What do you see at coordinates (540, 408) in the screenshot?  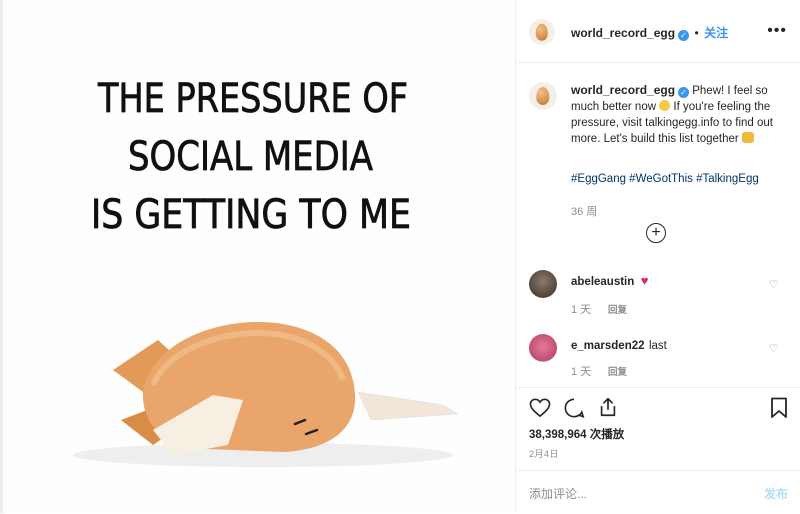 I see `like-heart-icon` at bounding box center [540, 408].